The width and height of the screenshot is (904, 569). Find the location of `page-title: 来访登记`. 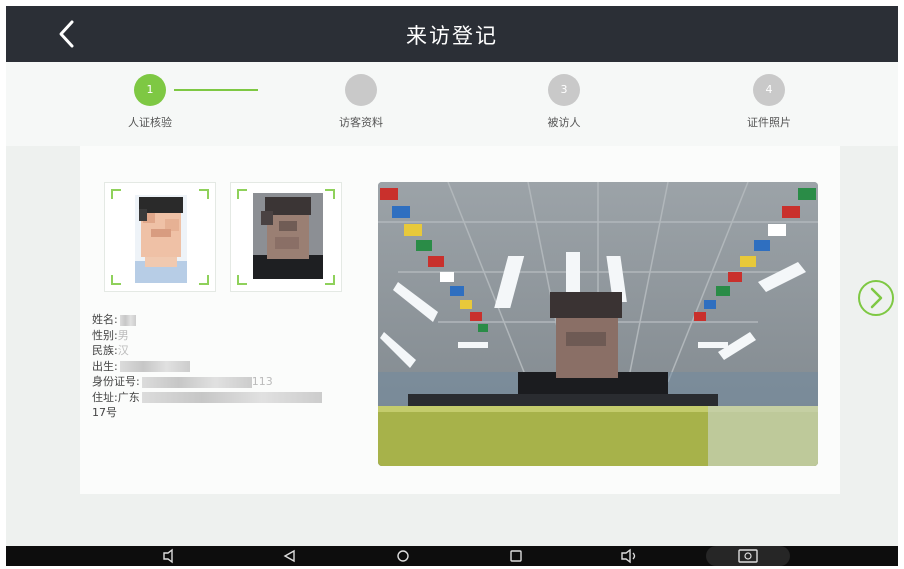

page-title: 来访登记 is located at coordinates (452, 36).